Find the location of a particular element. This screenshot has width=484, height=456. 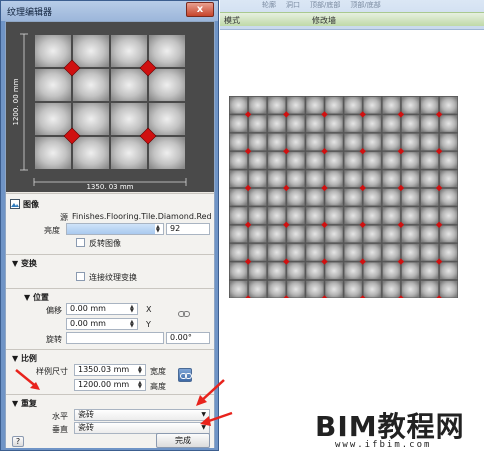

invert-image-label: 反转图像 is located at coordinates (105, 243).